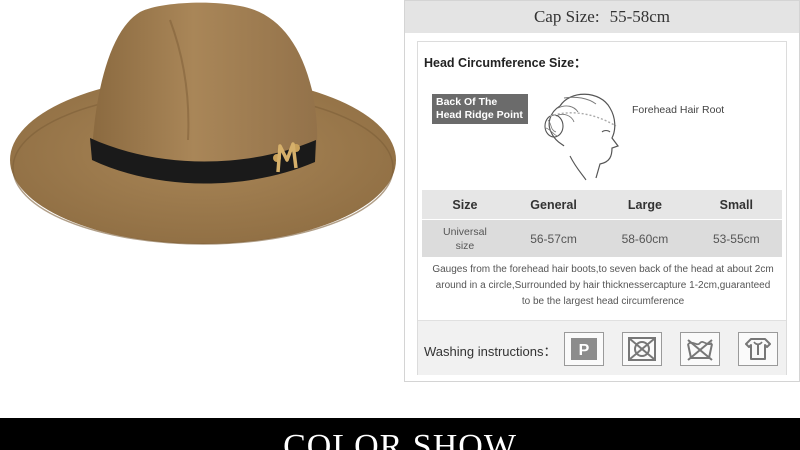  Describe the element at coordinates (645, 238) in the screenshot. I see `large-value: 58-60cm` at that location.